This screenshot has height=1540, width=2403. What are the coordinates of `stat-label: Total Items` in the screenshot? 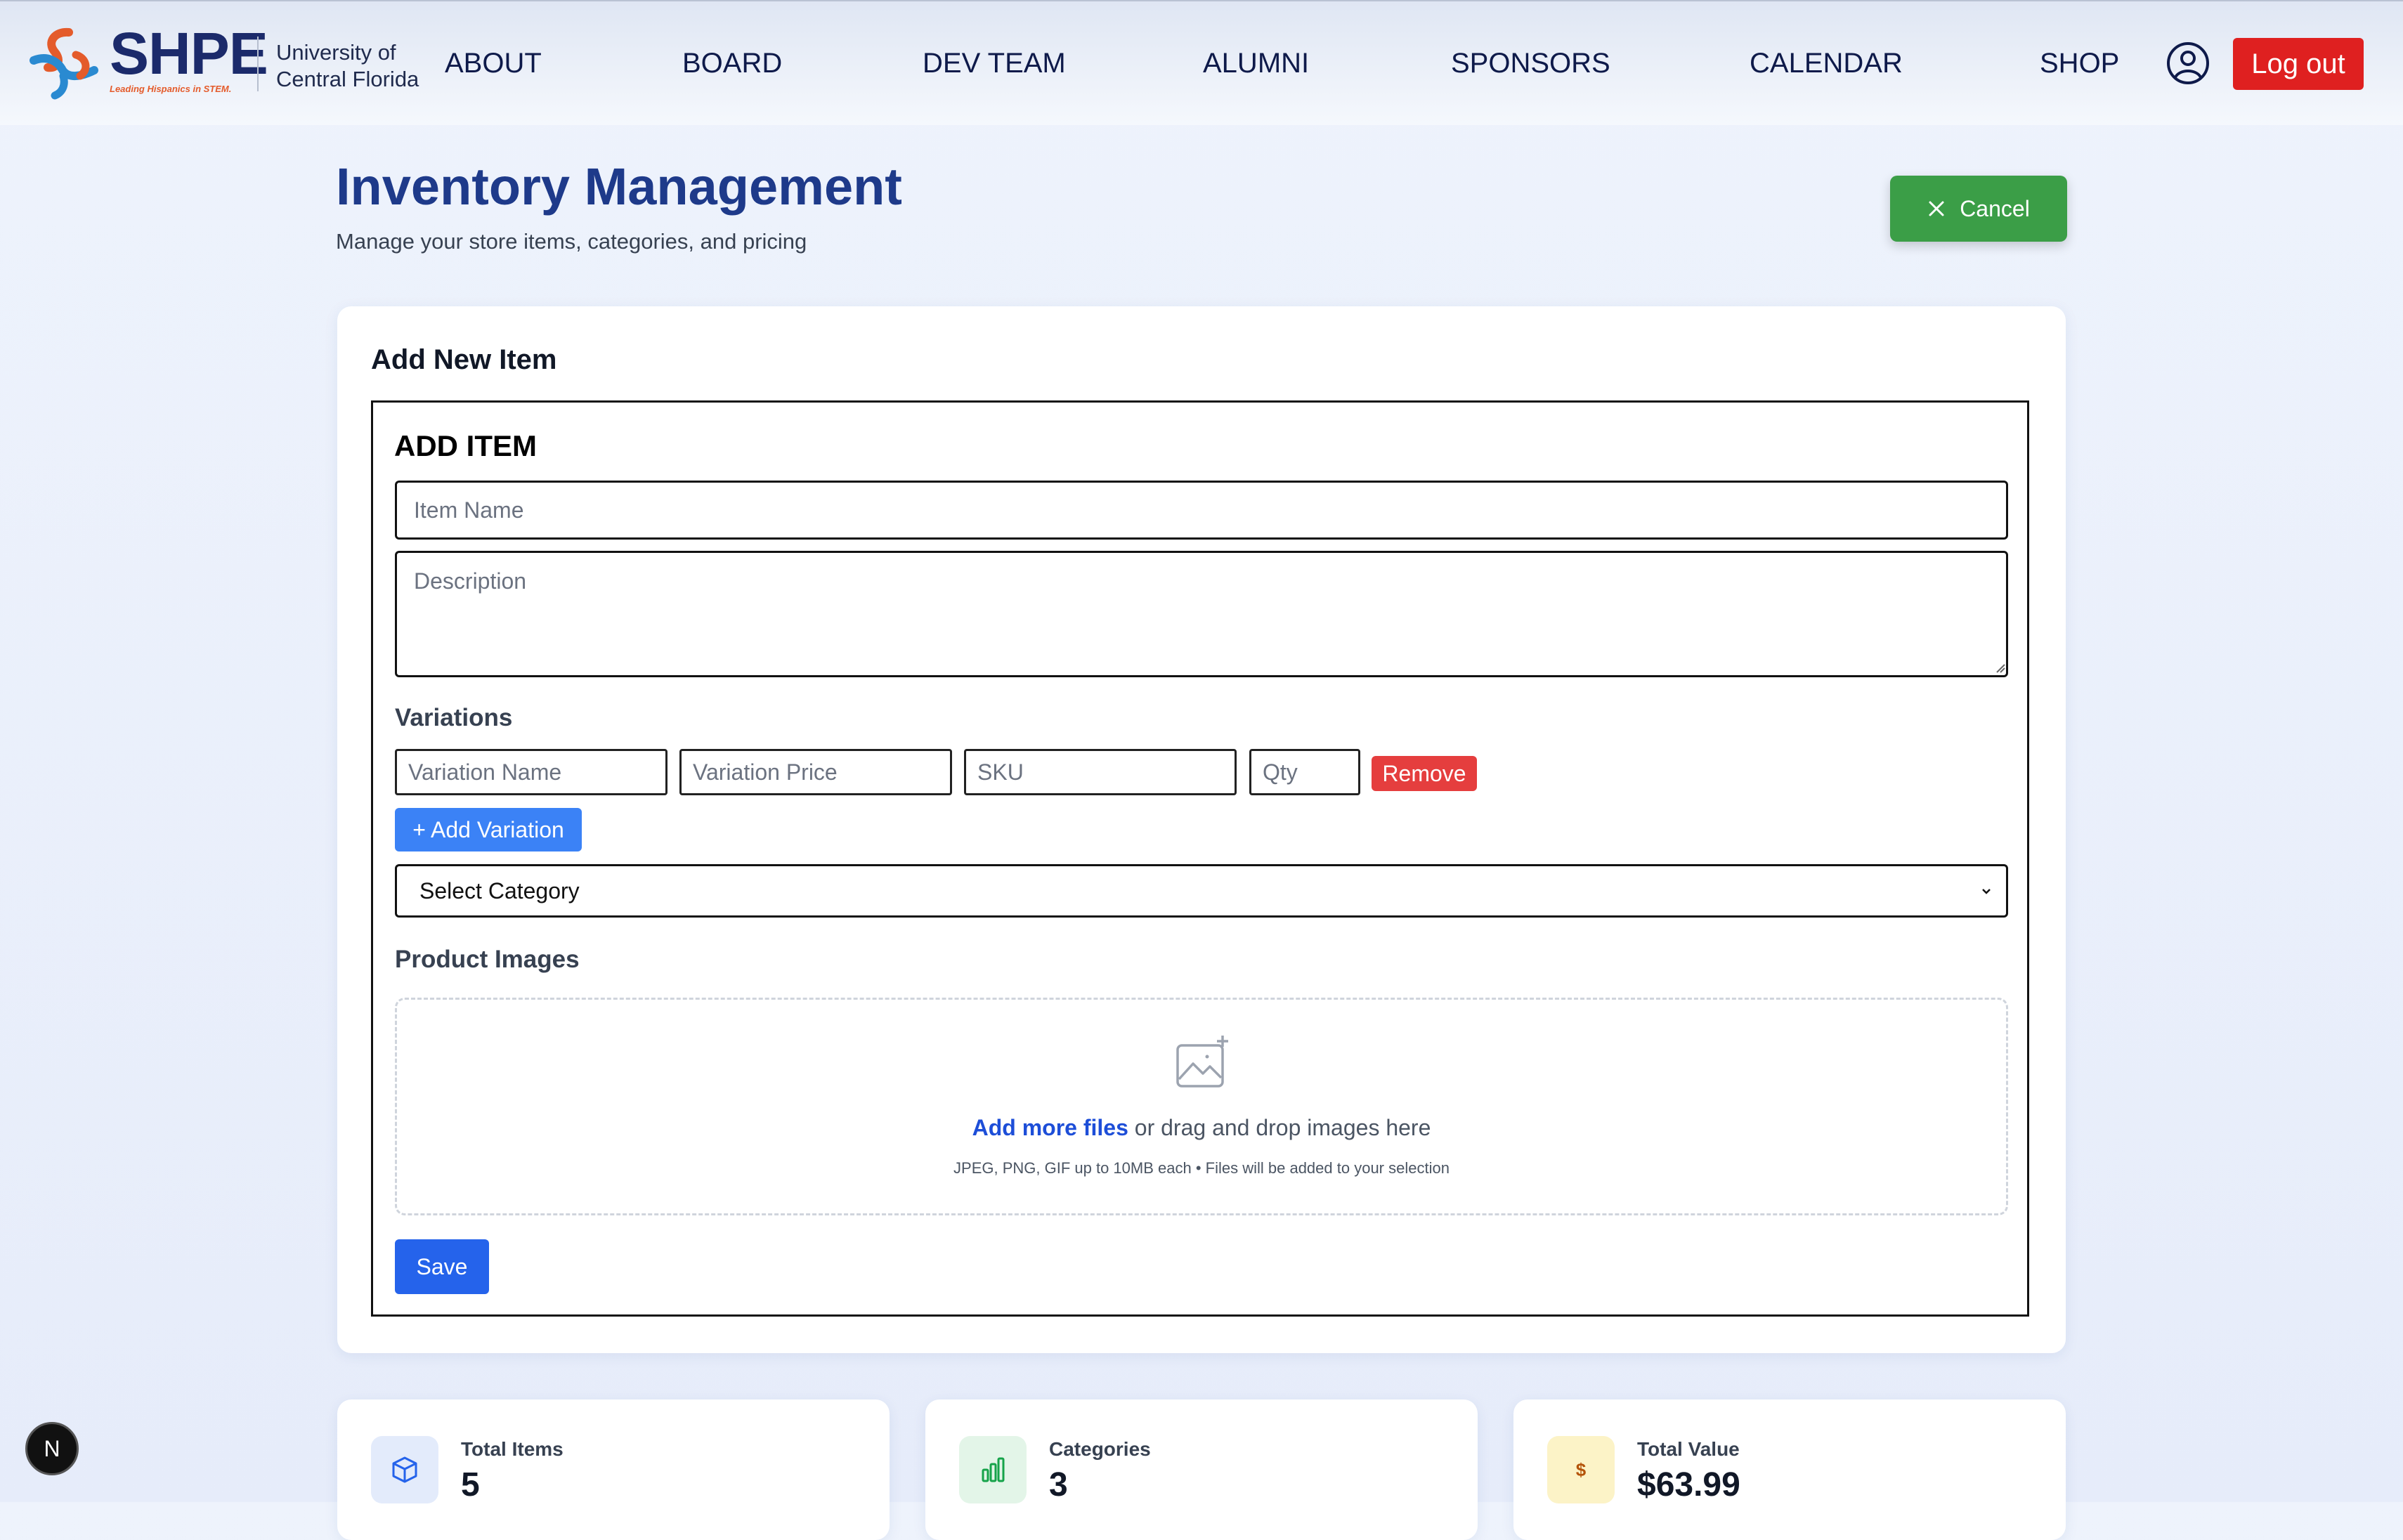 It's located at (512, 1449).